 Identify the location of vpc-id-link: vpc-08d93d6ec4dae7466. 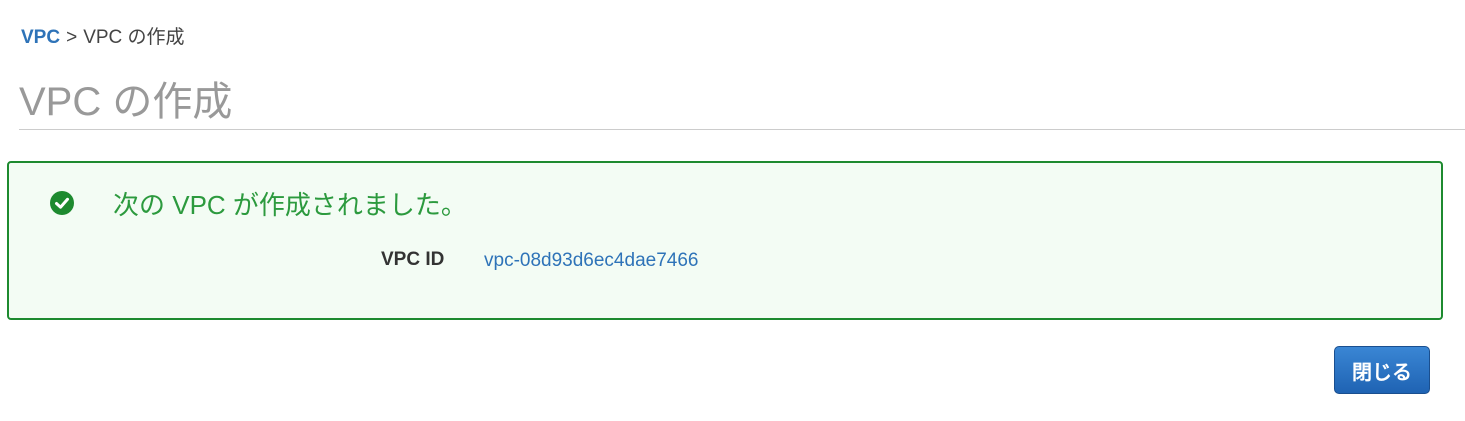
(591, 261).